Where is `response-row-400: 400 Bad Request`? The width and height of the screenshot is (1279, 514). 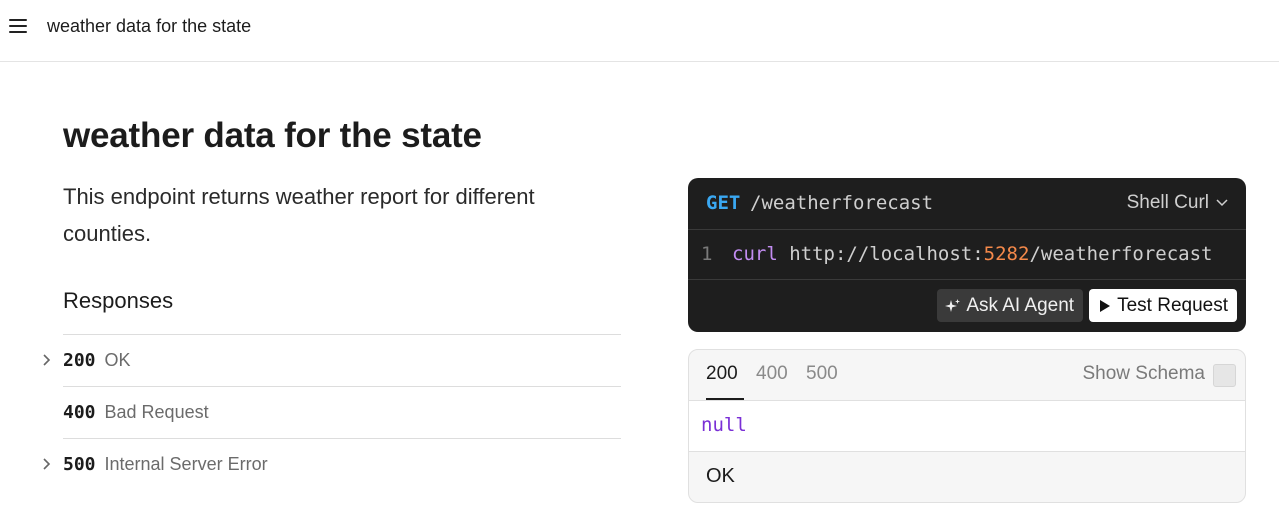
response-row-400: 400 Bad Request is located at coordinates (342, 412).